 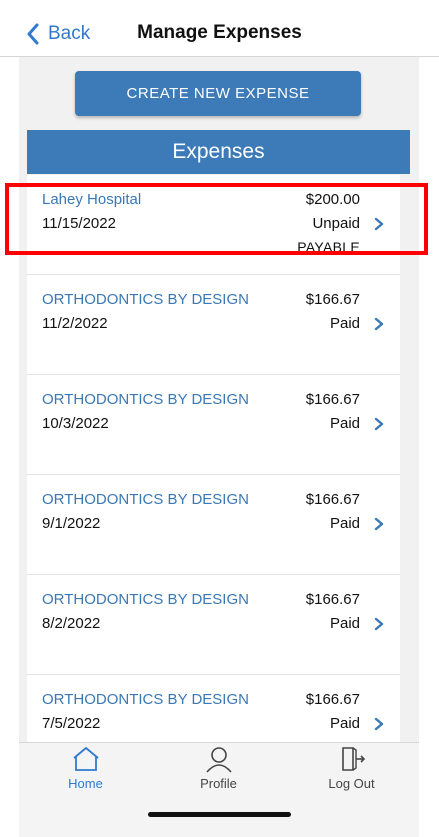 What do you see at coordinates (85, 759) in the screenshot?
I see `home-icon` at bounding box center [85, 759].